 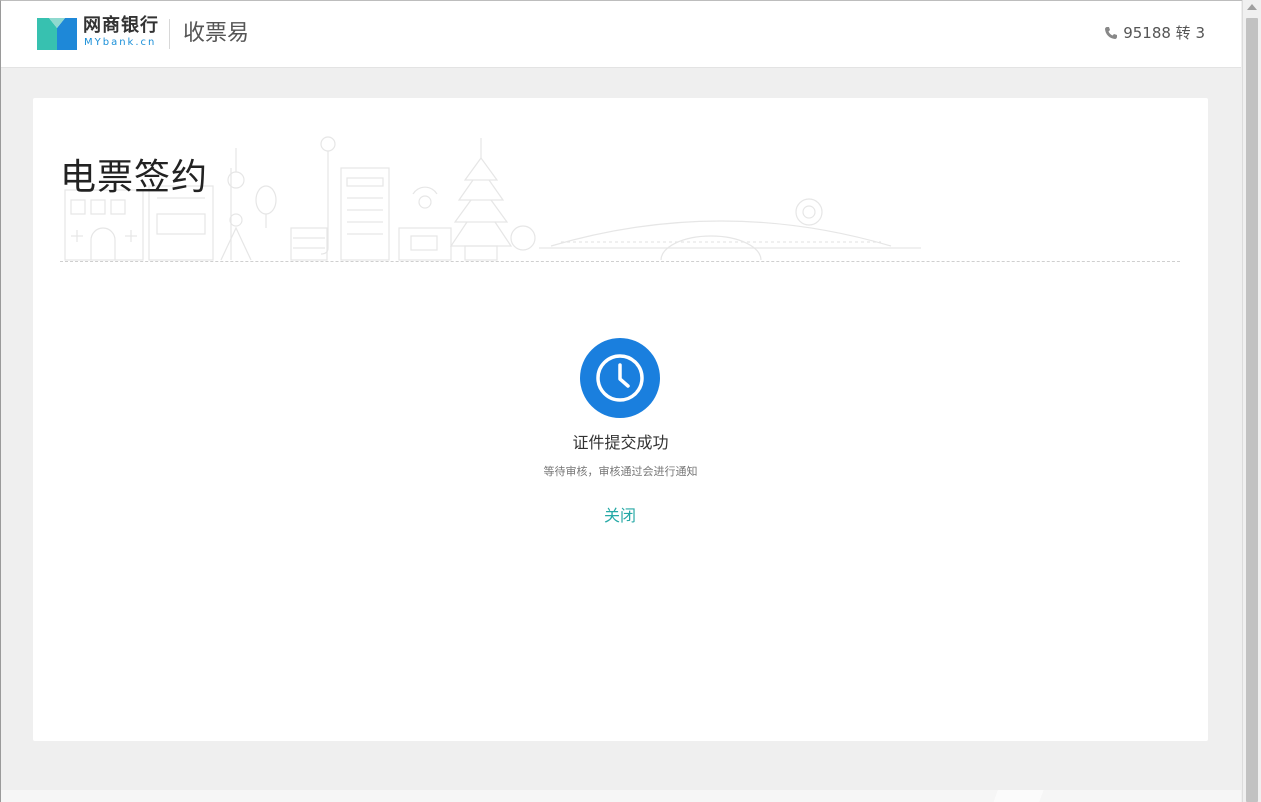 I want to click on scroll-thumb, so click(x=1252, y=410).